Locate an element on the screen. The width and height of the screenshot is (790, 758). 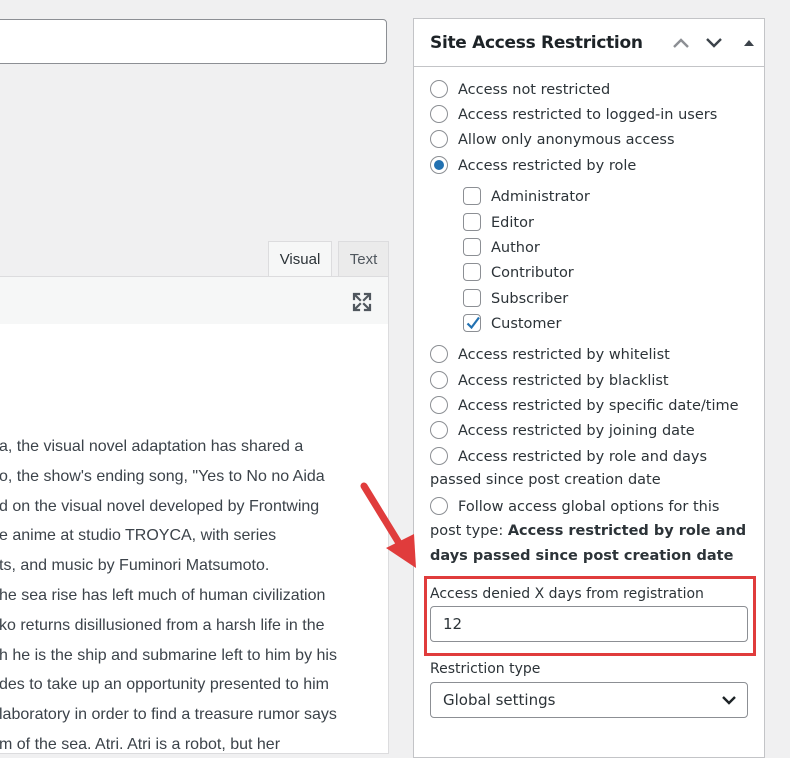
checkmark-icon is located at coordinates (473, 323).